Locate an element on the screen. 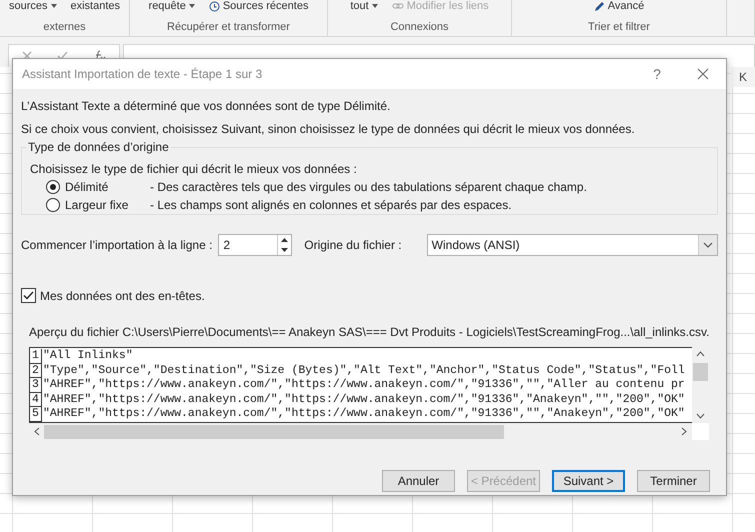  line-number: 5 is located at coordinates (36, 414).